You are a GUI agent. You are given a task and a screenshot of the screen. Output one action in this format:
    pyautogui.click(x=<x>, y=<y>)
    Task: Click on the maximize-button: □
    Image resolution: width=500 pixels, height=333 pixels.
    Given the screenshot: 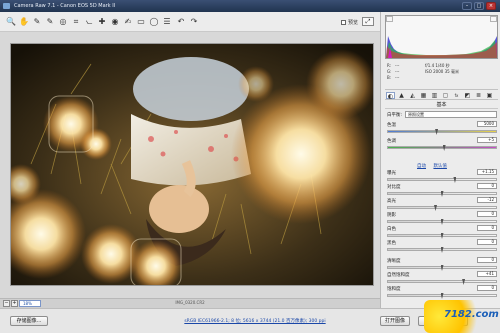 What is the action you would take?
    pyautogui.click(x=479, y=6)
    